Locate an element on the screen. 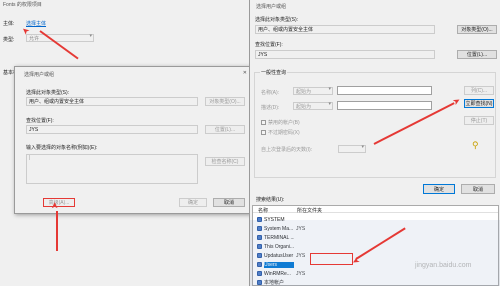  results-header: 名称 所在文件夹 is located at coordinates (375, 210).